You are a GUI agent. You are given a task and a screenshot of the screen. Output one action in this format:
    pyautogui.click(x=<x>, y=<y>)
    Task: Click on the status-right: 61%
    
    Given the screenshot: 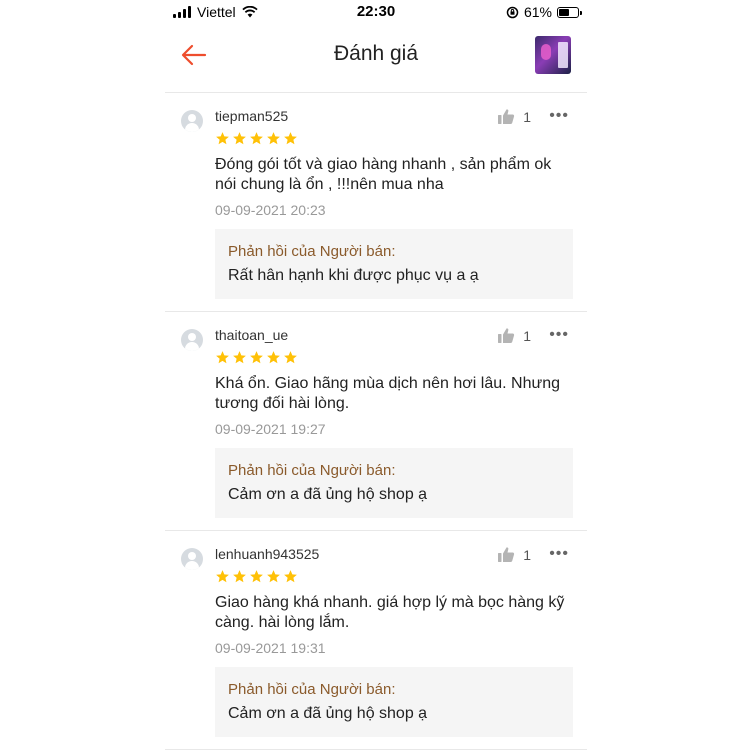 What is the action you would take?
    pyautogui.click(x=544, y=12)
    